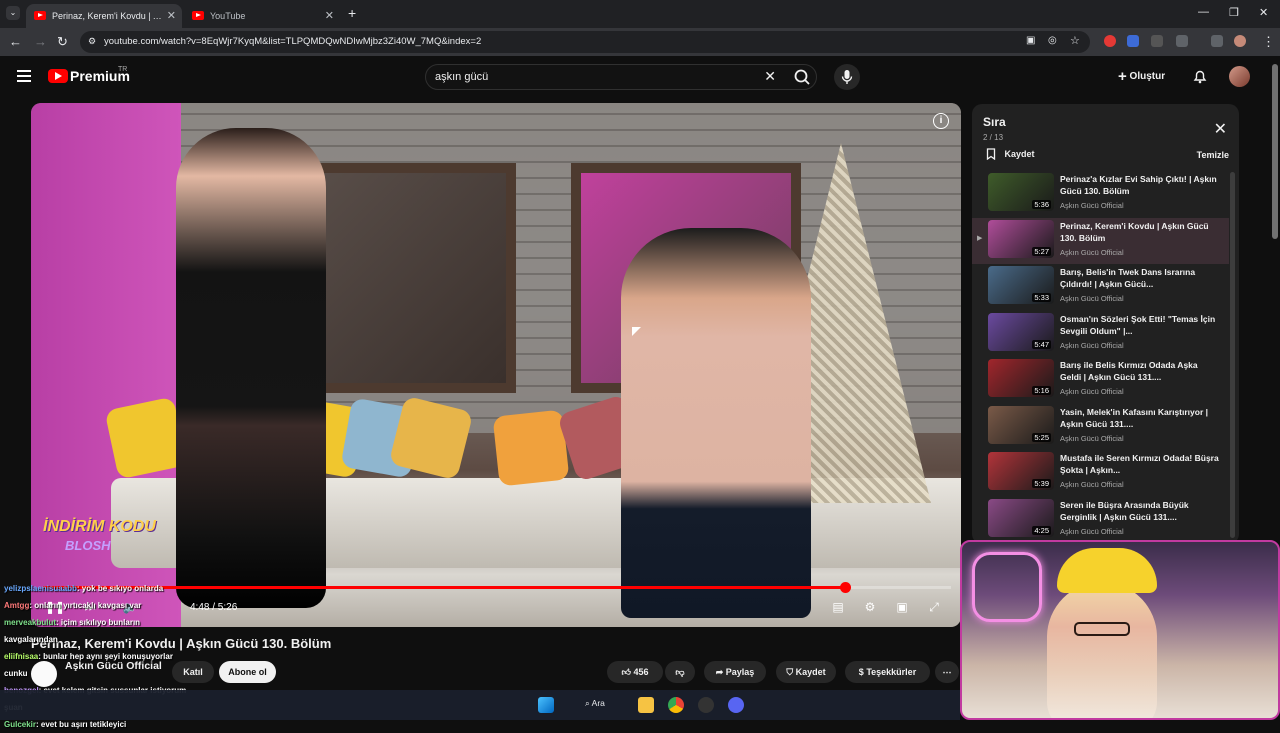  I want to click on save-queue-button: Kaydet, so click(1010, 154).